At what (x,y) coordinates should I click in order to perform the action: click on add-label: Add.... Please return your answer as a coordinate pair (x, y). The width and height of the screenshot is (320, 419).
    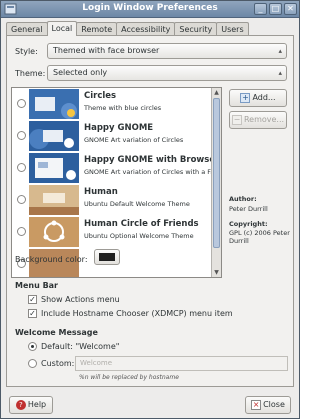
    Looking at the image, I should click on (264, 97).